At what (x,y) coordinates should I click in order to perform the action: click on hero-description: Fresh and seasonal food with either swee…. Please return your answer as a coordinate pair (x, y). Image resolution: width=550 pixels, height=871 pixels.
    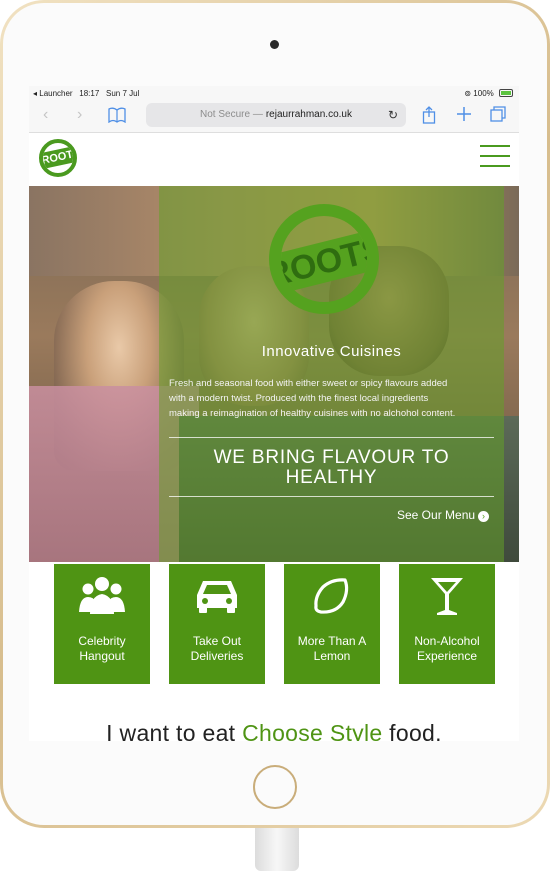
    Looking at the image, I should click on (312, 398).